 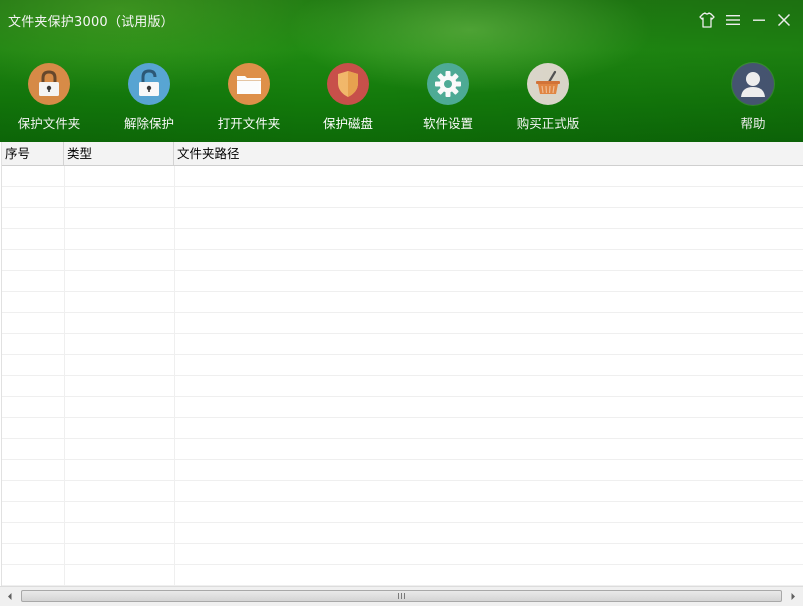 I want to click on arrow-left-icon, so click(x=10, y=596).